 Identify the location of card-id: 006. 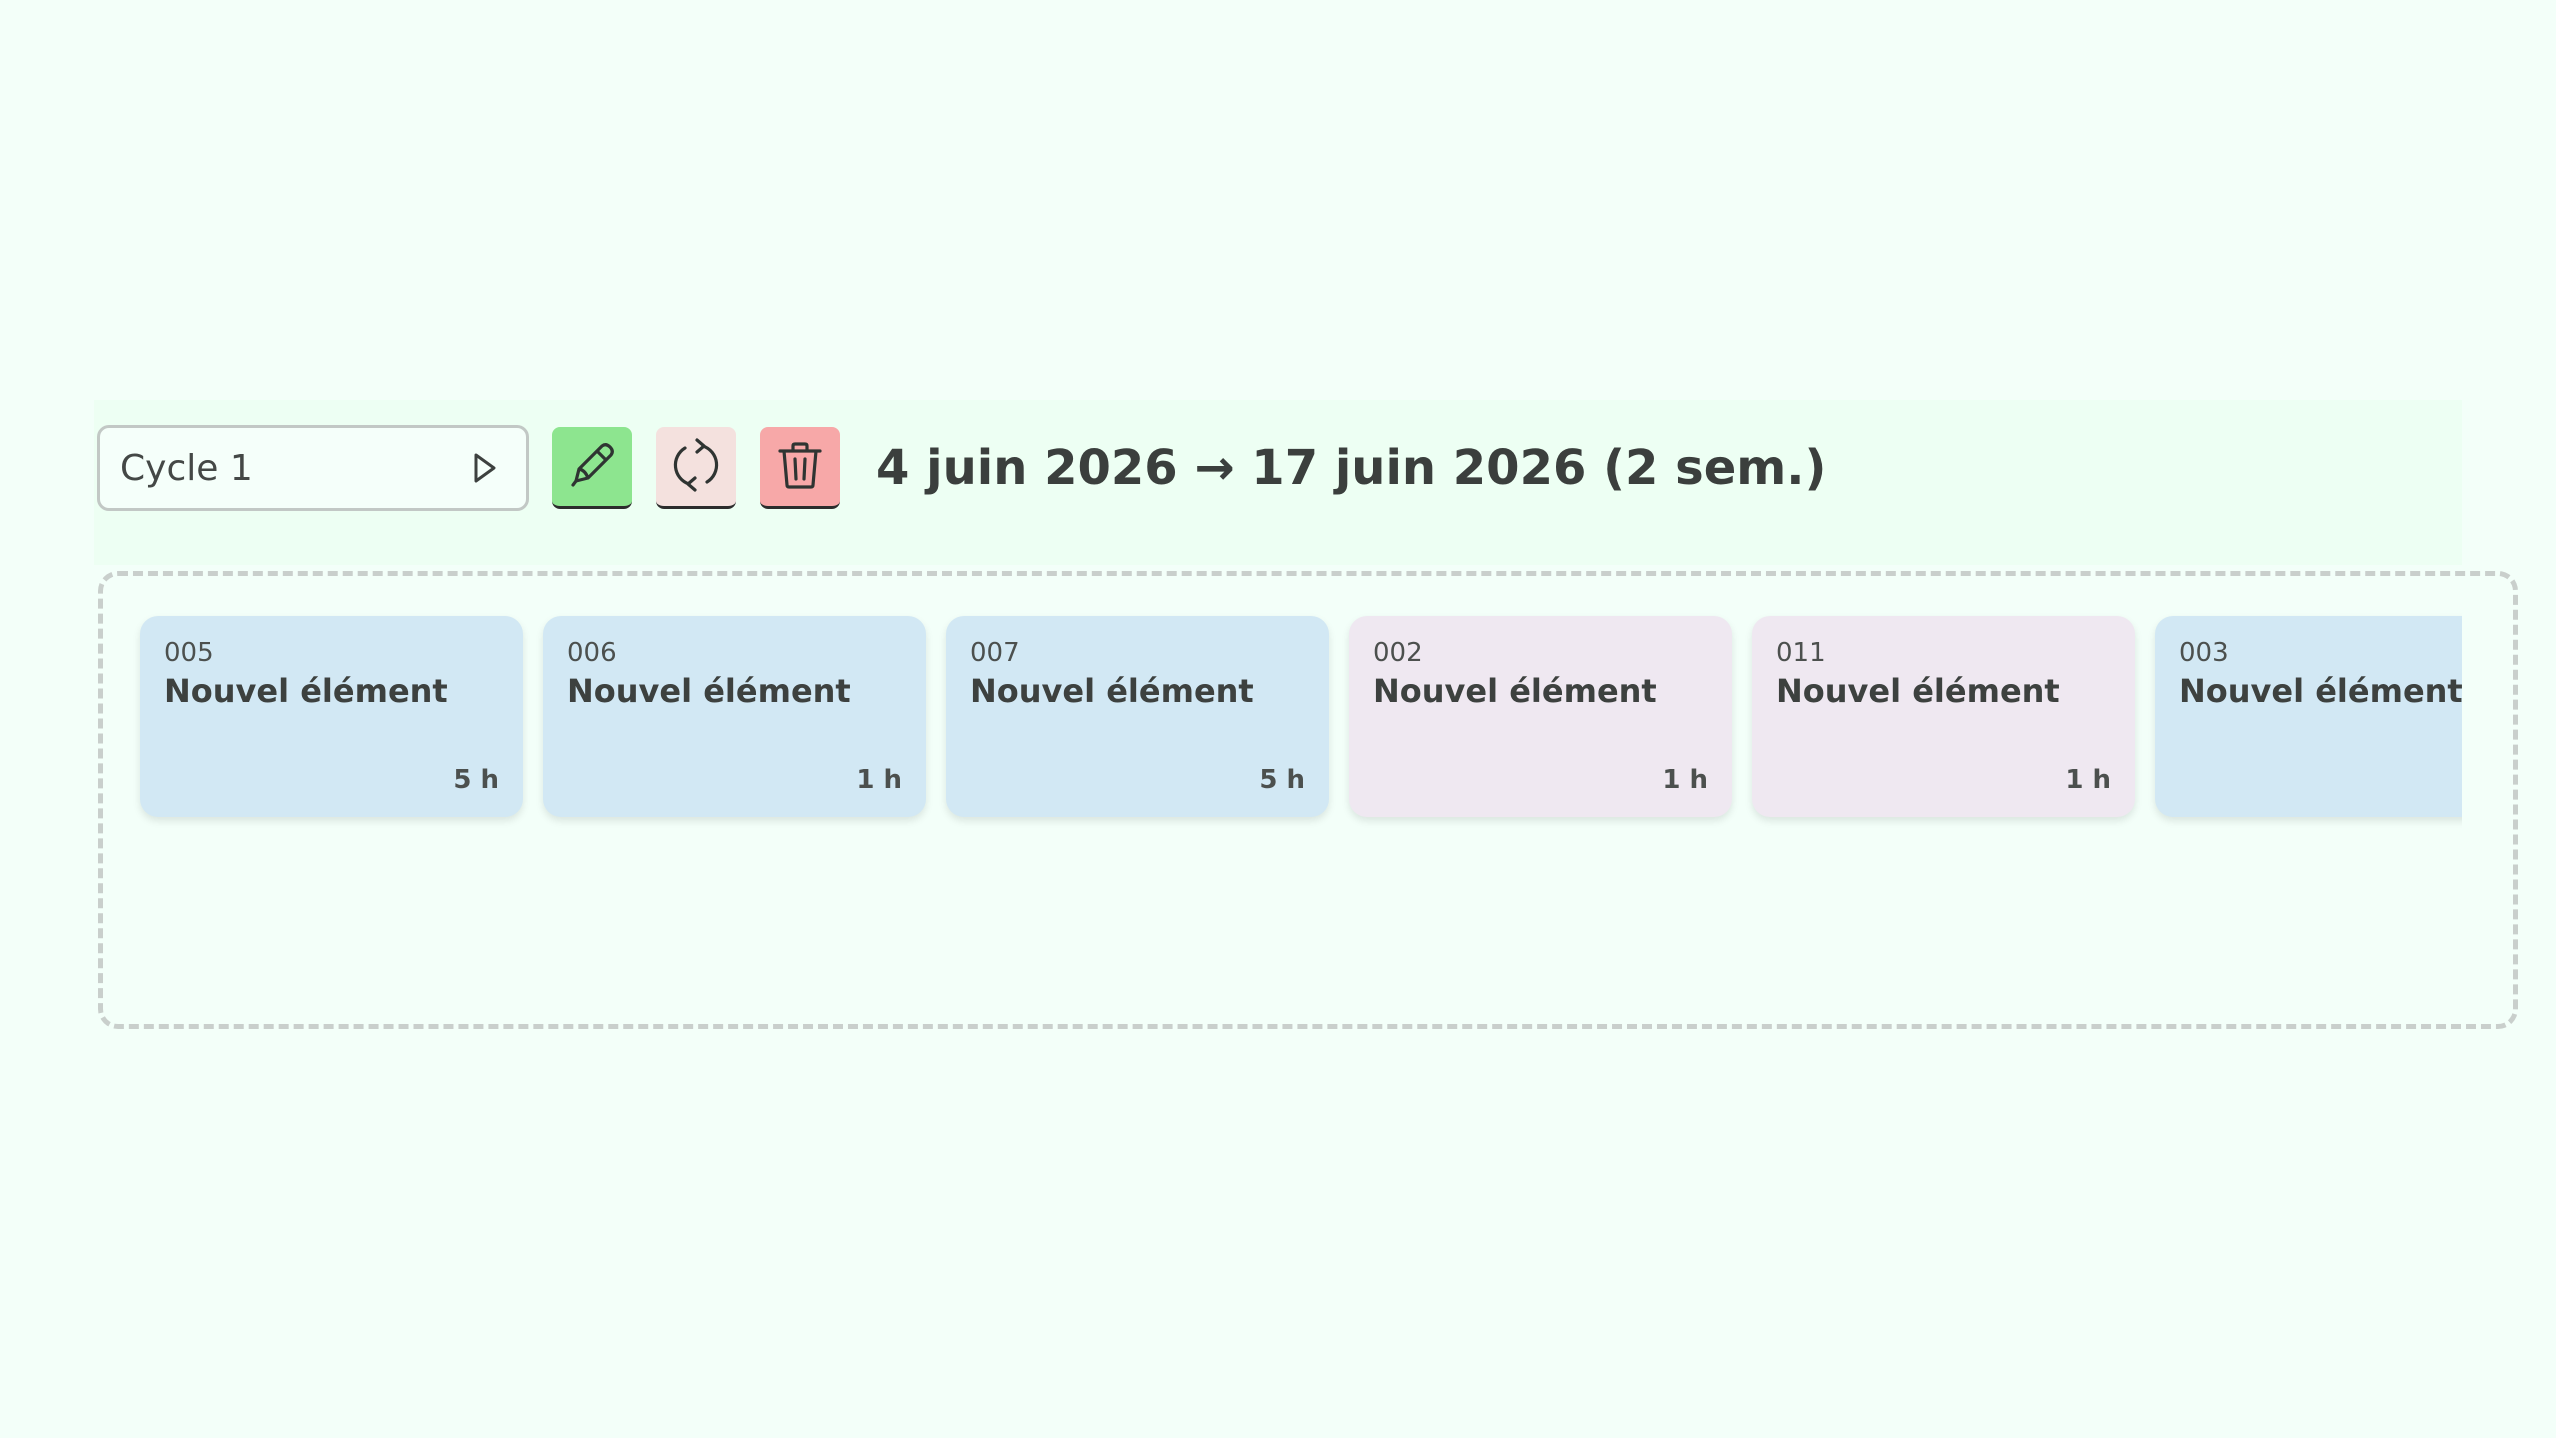
(592, 653).